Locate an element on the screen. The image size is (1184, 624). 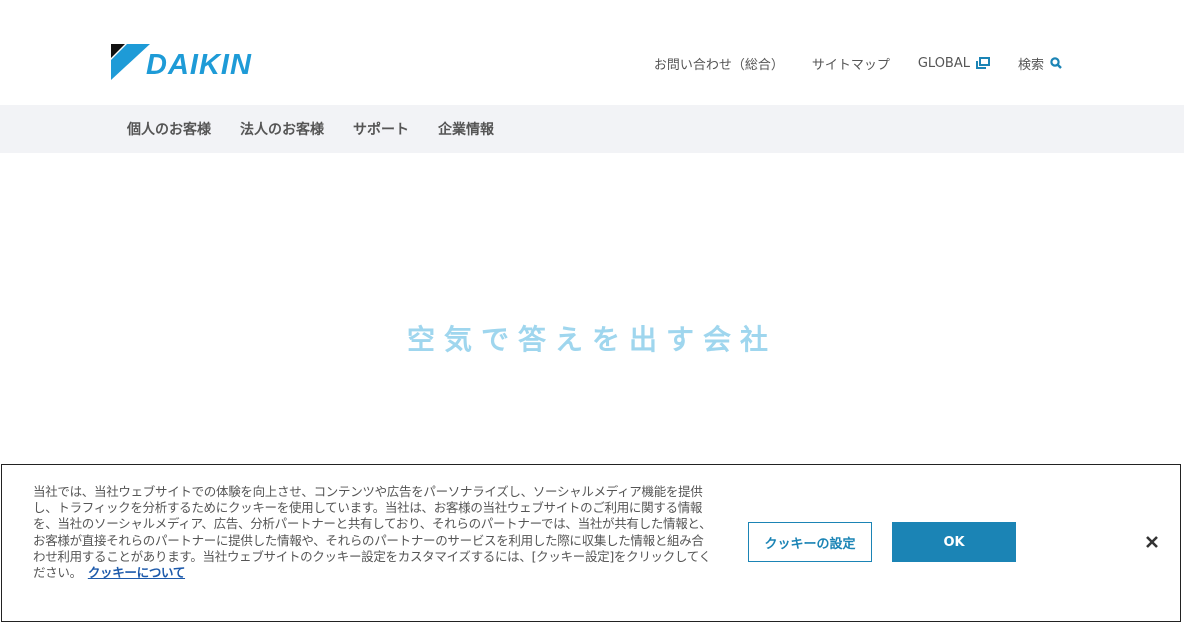
nav-business: 法人のお客様 is located at coordinates (282, 129).